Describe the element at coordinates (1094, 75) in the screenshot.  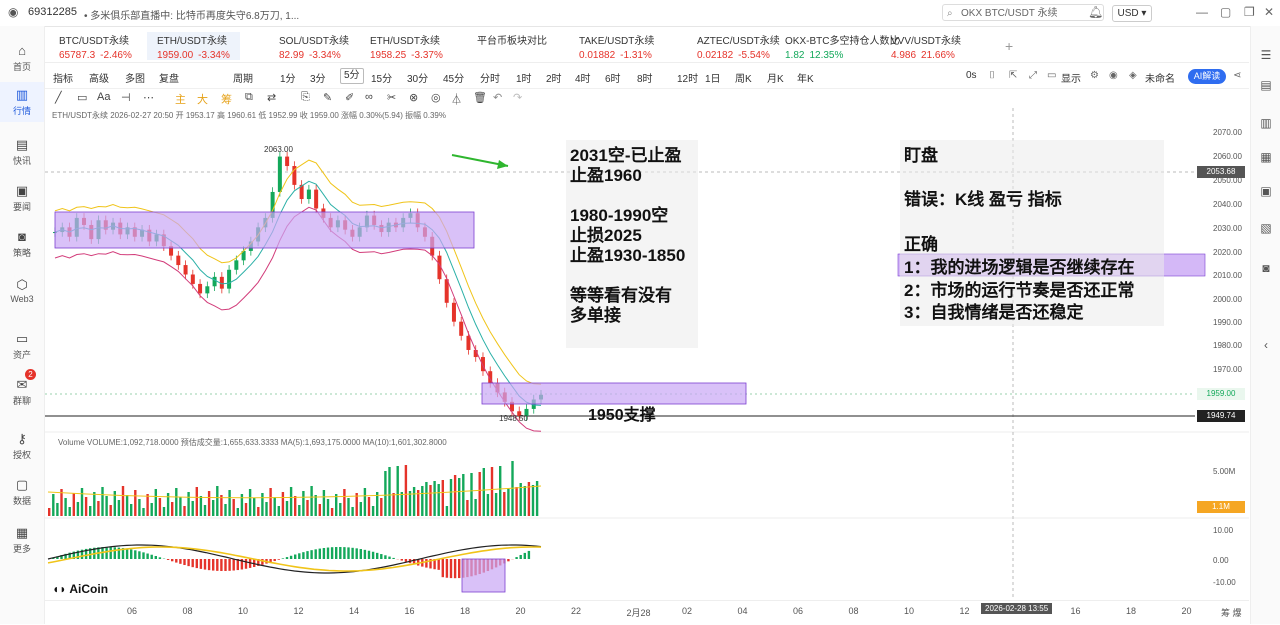
I see `settings-icon: ⚙` at that location.